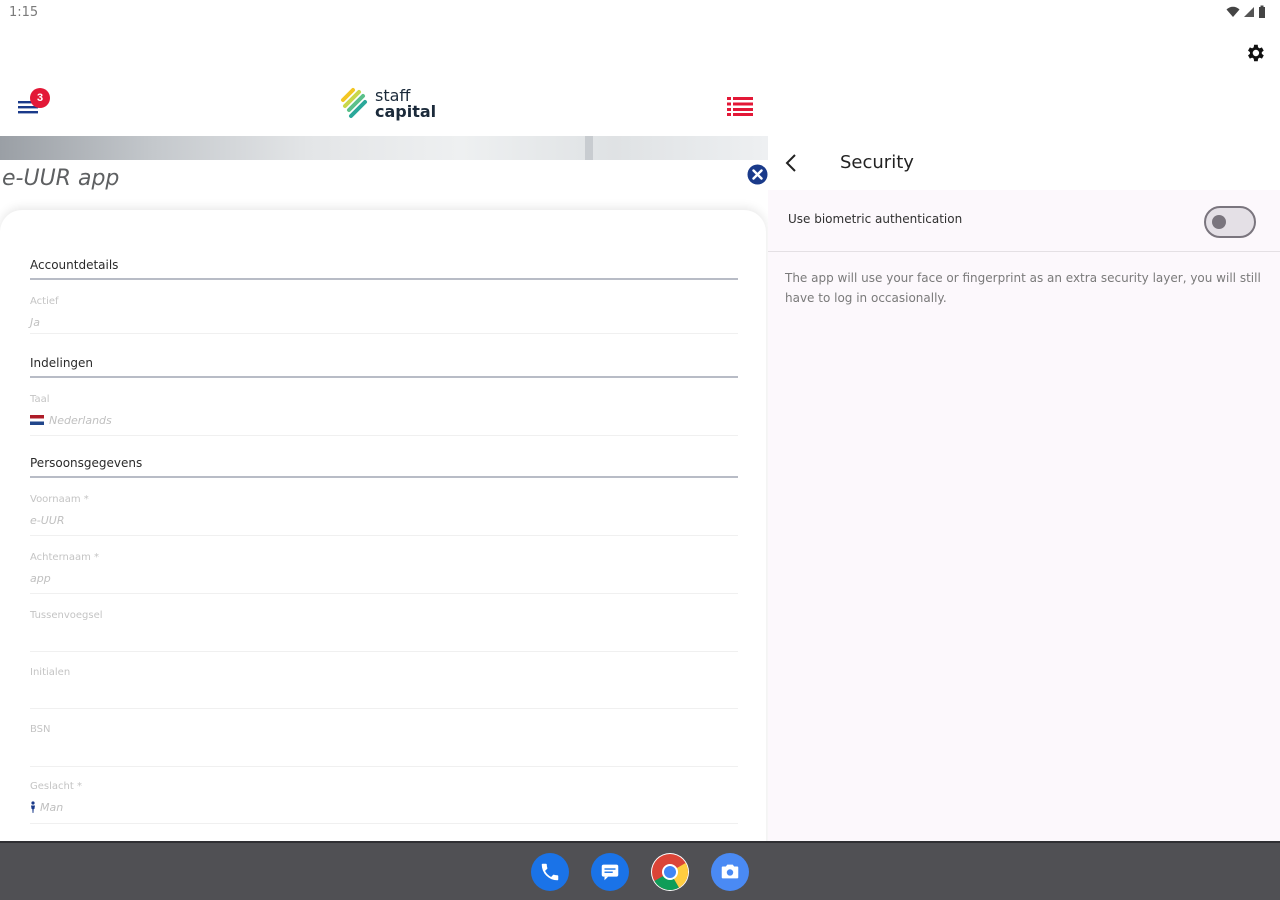 Image resolution: width=1280 pixels, height=900 pixels. Describe the element at coordinates (640, 870) in the screenshot. I see `taskbar-dock` at that location.